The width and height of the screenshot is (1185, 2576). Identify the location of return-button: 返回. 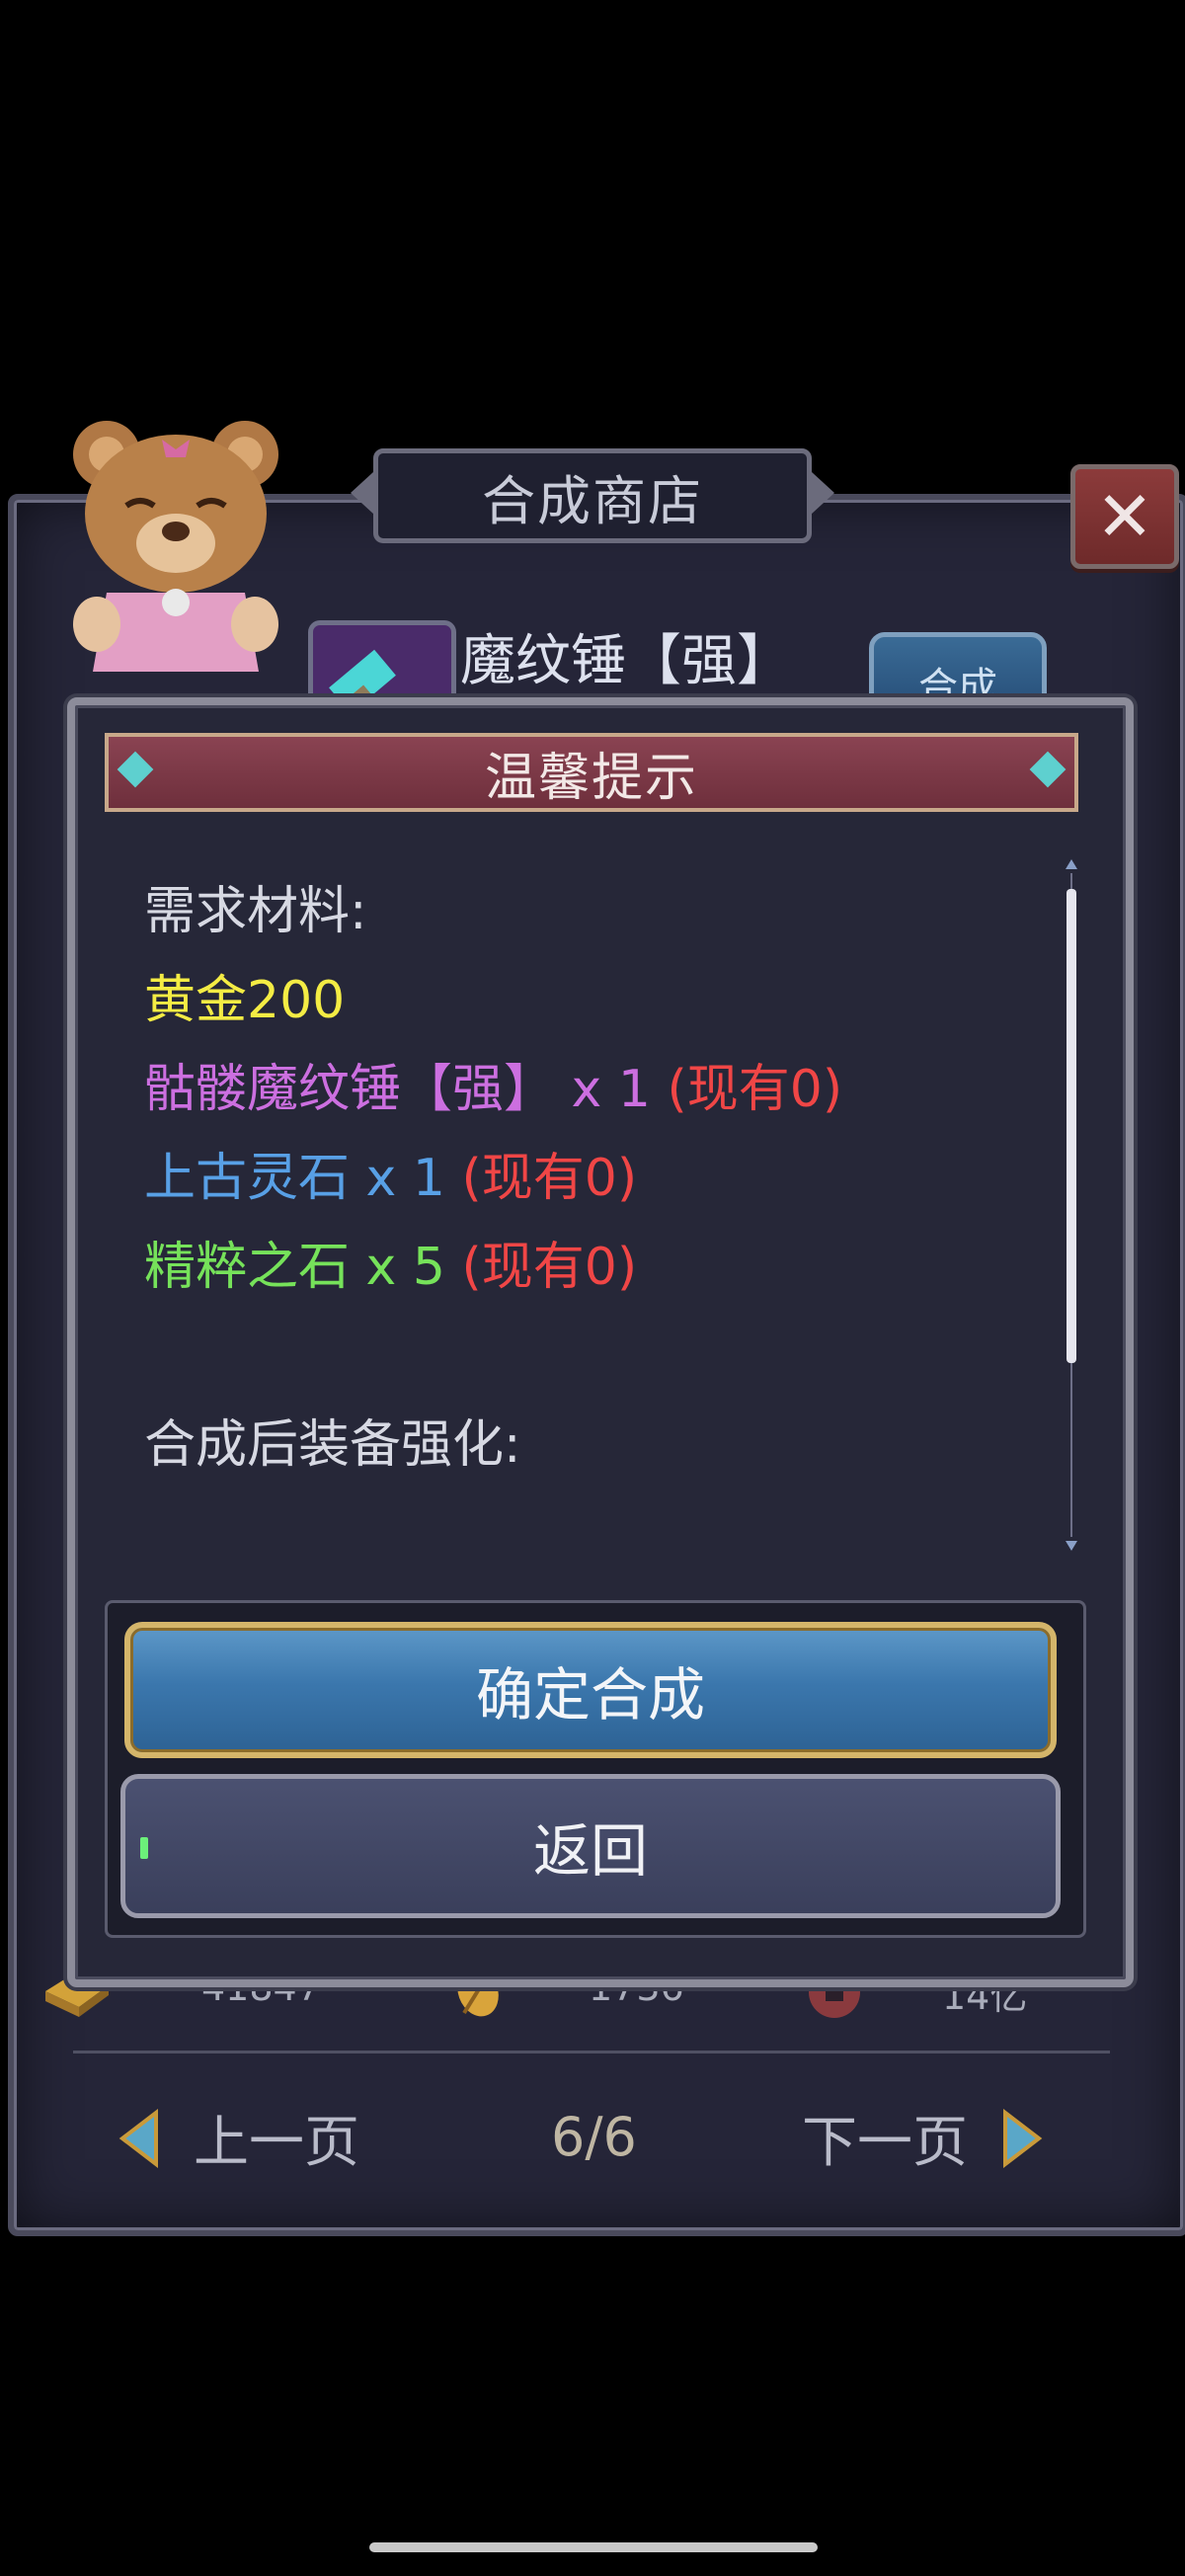
(591, 1846).